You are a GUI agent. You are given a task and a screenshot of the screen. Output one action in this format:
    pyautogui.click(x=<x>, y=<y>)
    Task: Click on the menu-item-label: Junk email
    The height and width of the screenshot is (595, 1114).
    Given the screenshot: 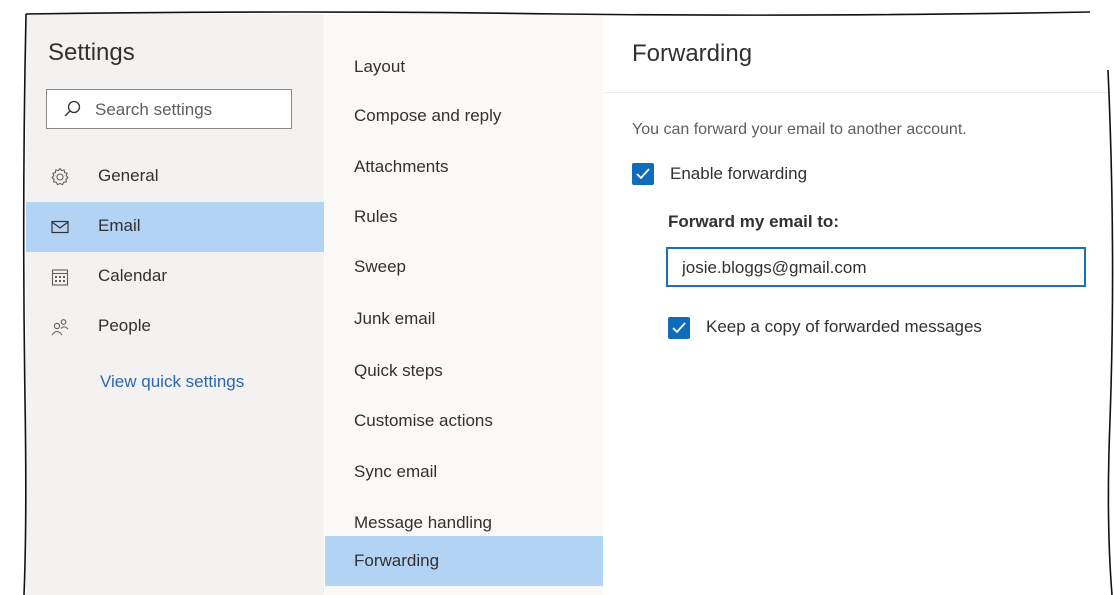 What is the action you would take?
    pyautogui.click(x=395, y=318)
    